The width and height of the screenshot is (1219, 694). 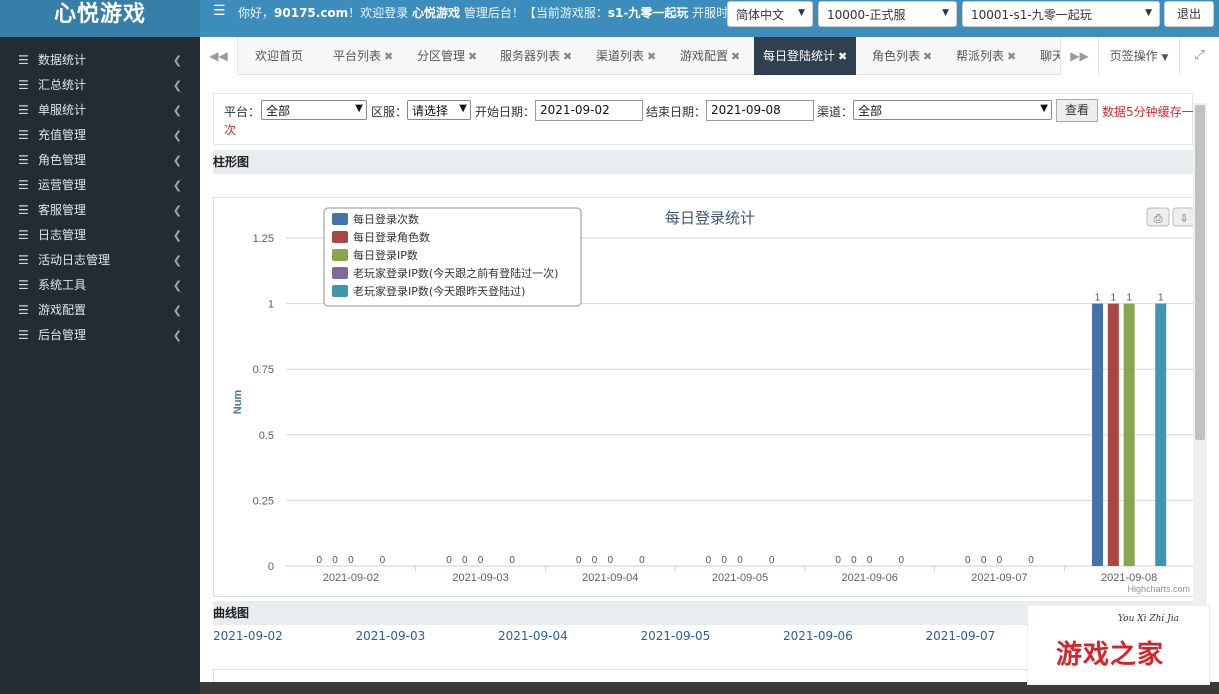 I want to click on zone-select: 请选择 ▼, so click(x=439, y=110).